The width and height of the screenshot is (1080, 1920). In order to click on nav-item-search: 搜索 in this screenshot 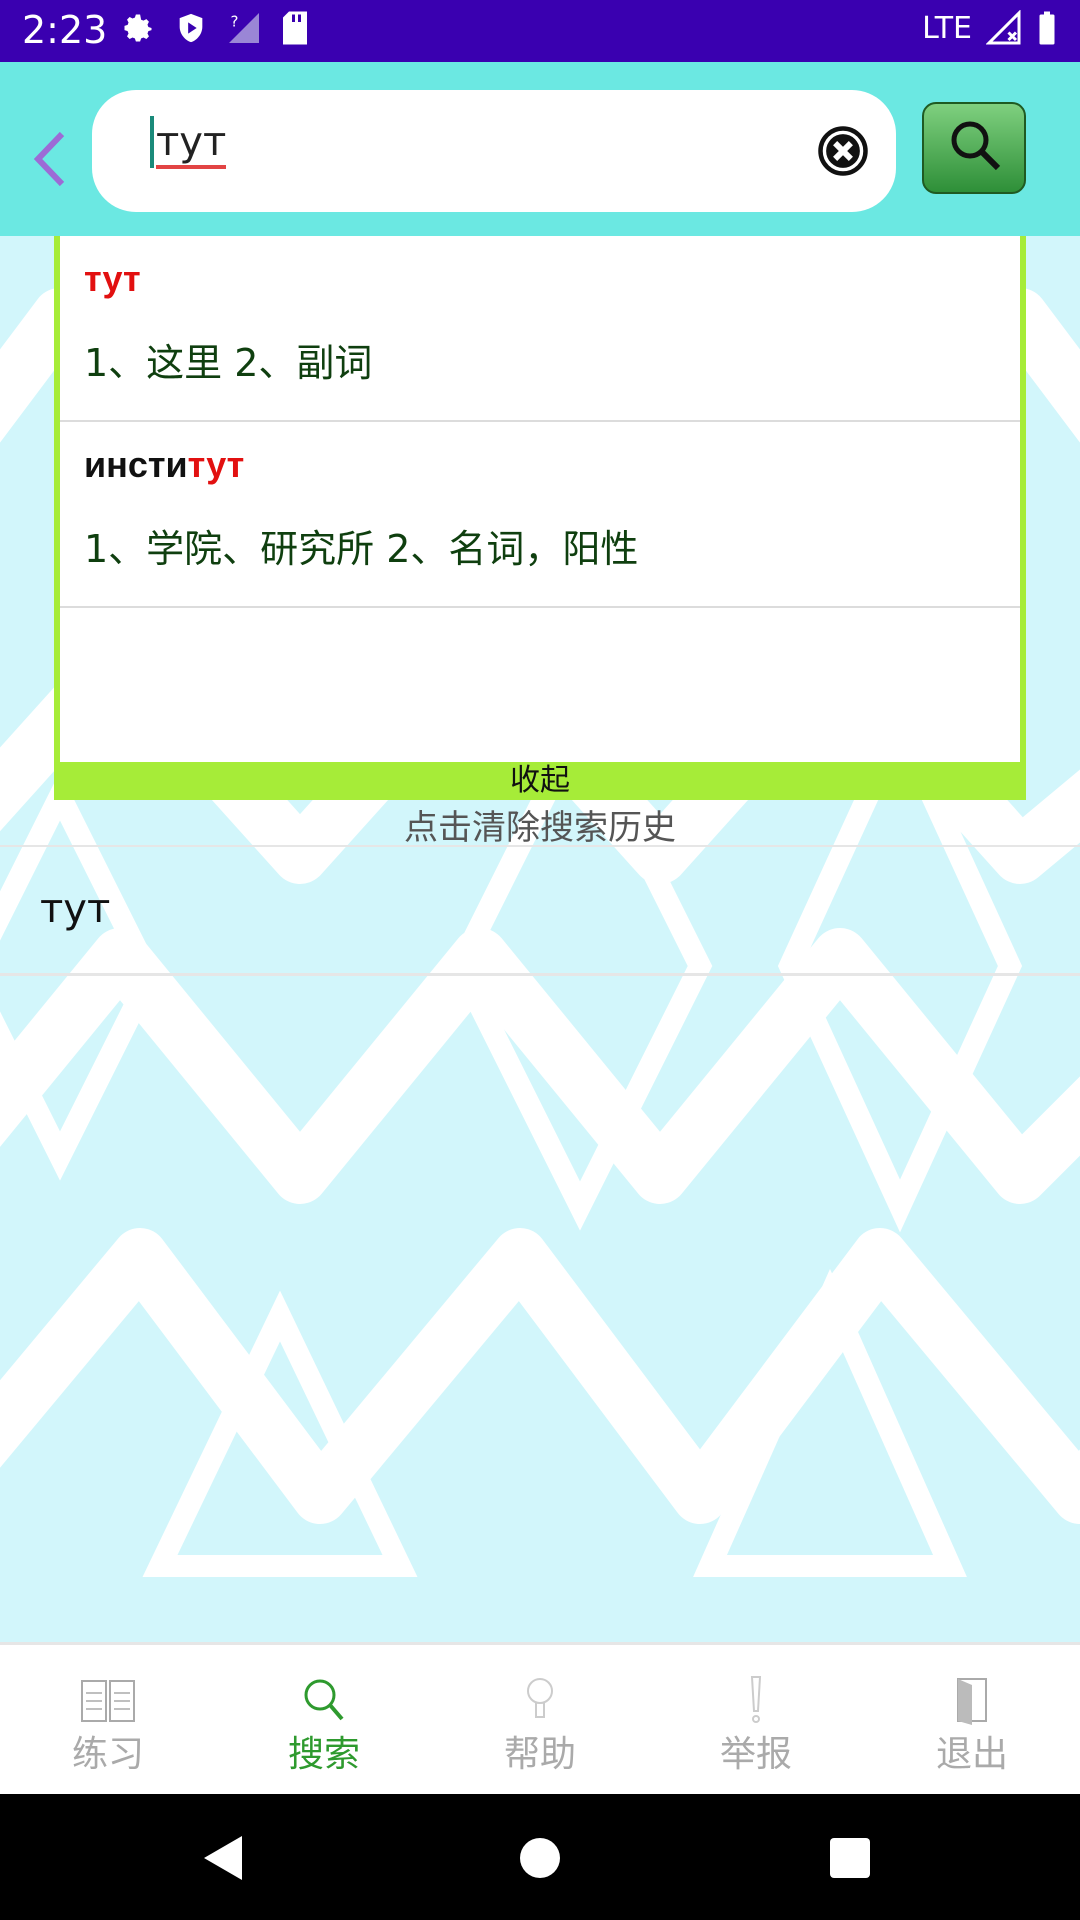, I will do `click(324, 1720)`.